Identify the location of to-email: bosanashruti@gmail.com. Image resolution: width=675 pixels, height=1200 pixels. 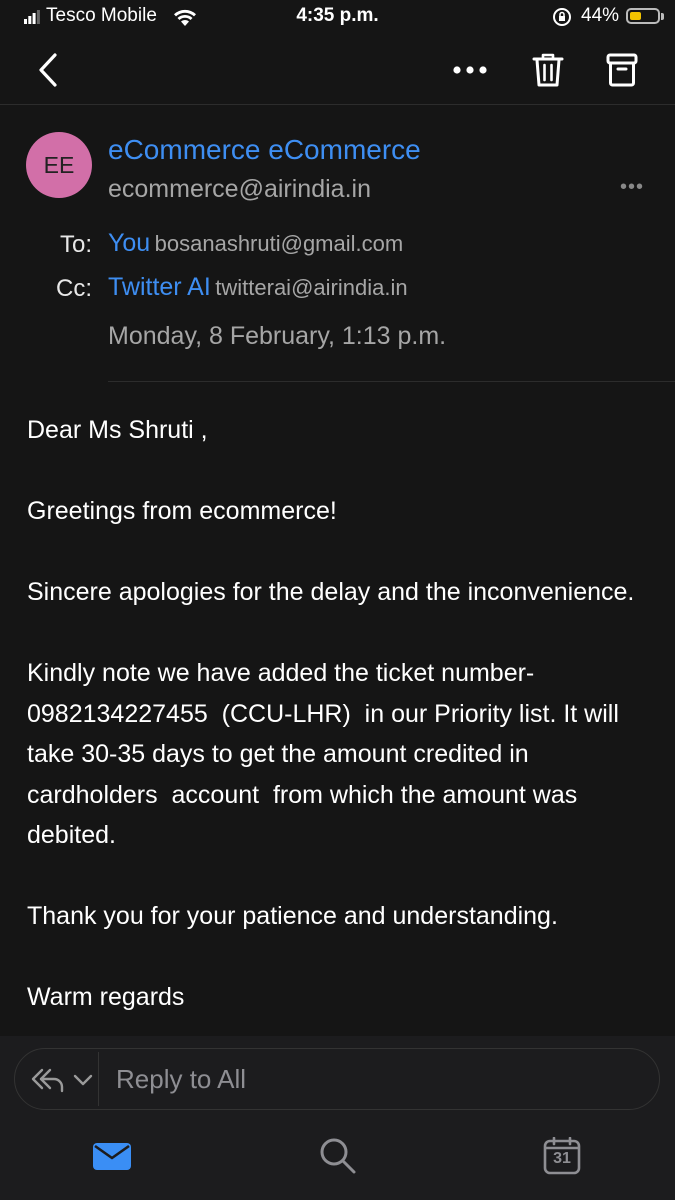
(279, 243).